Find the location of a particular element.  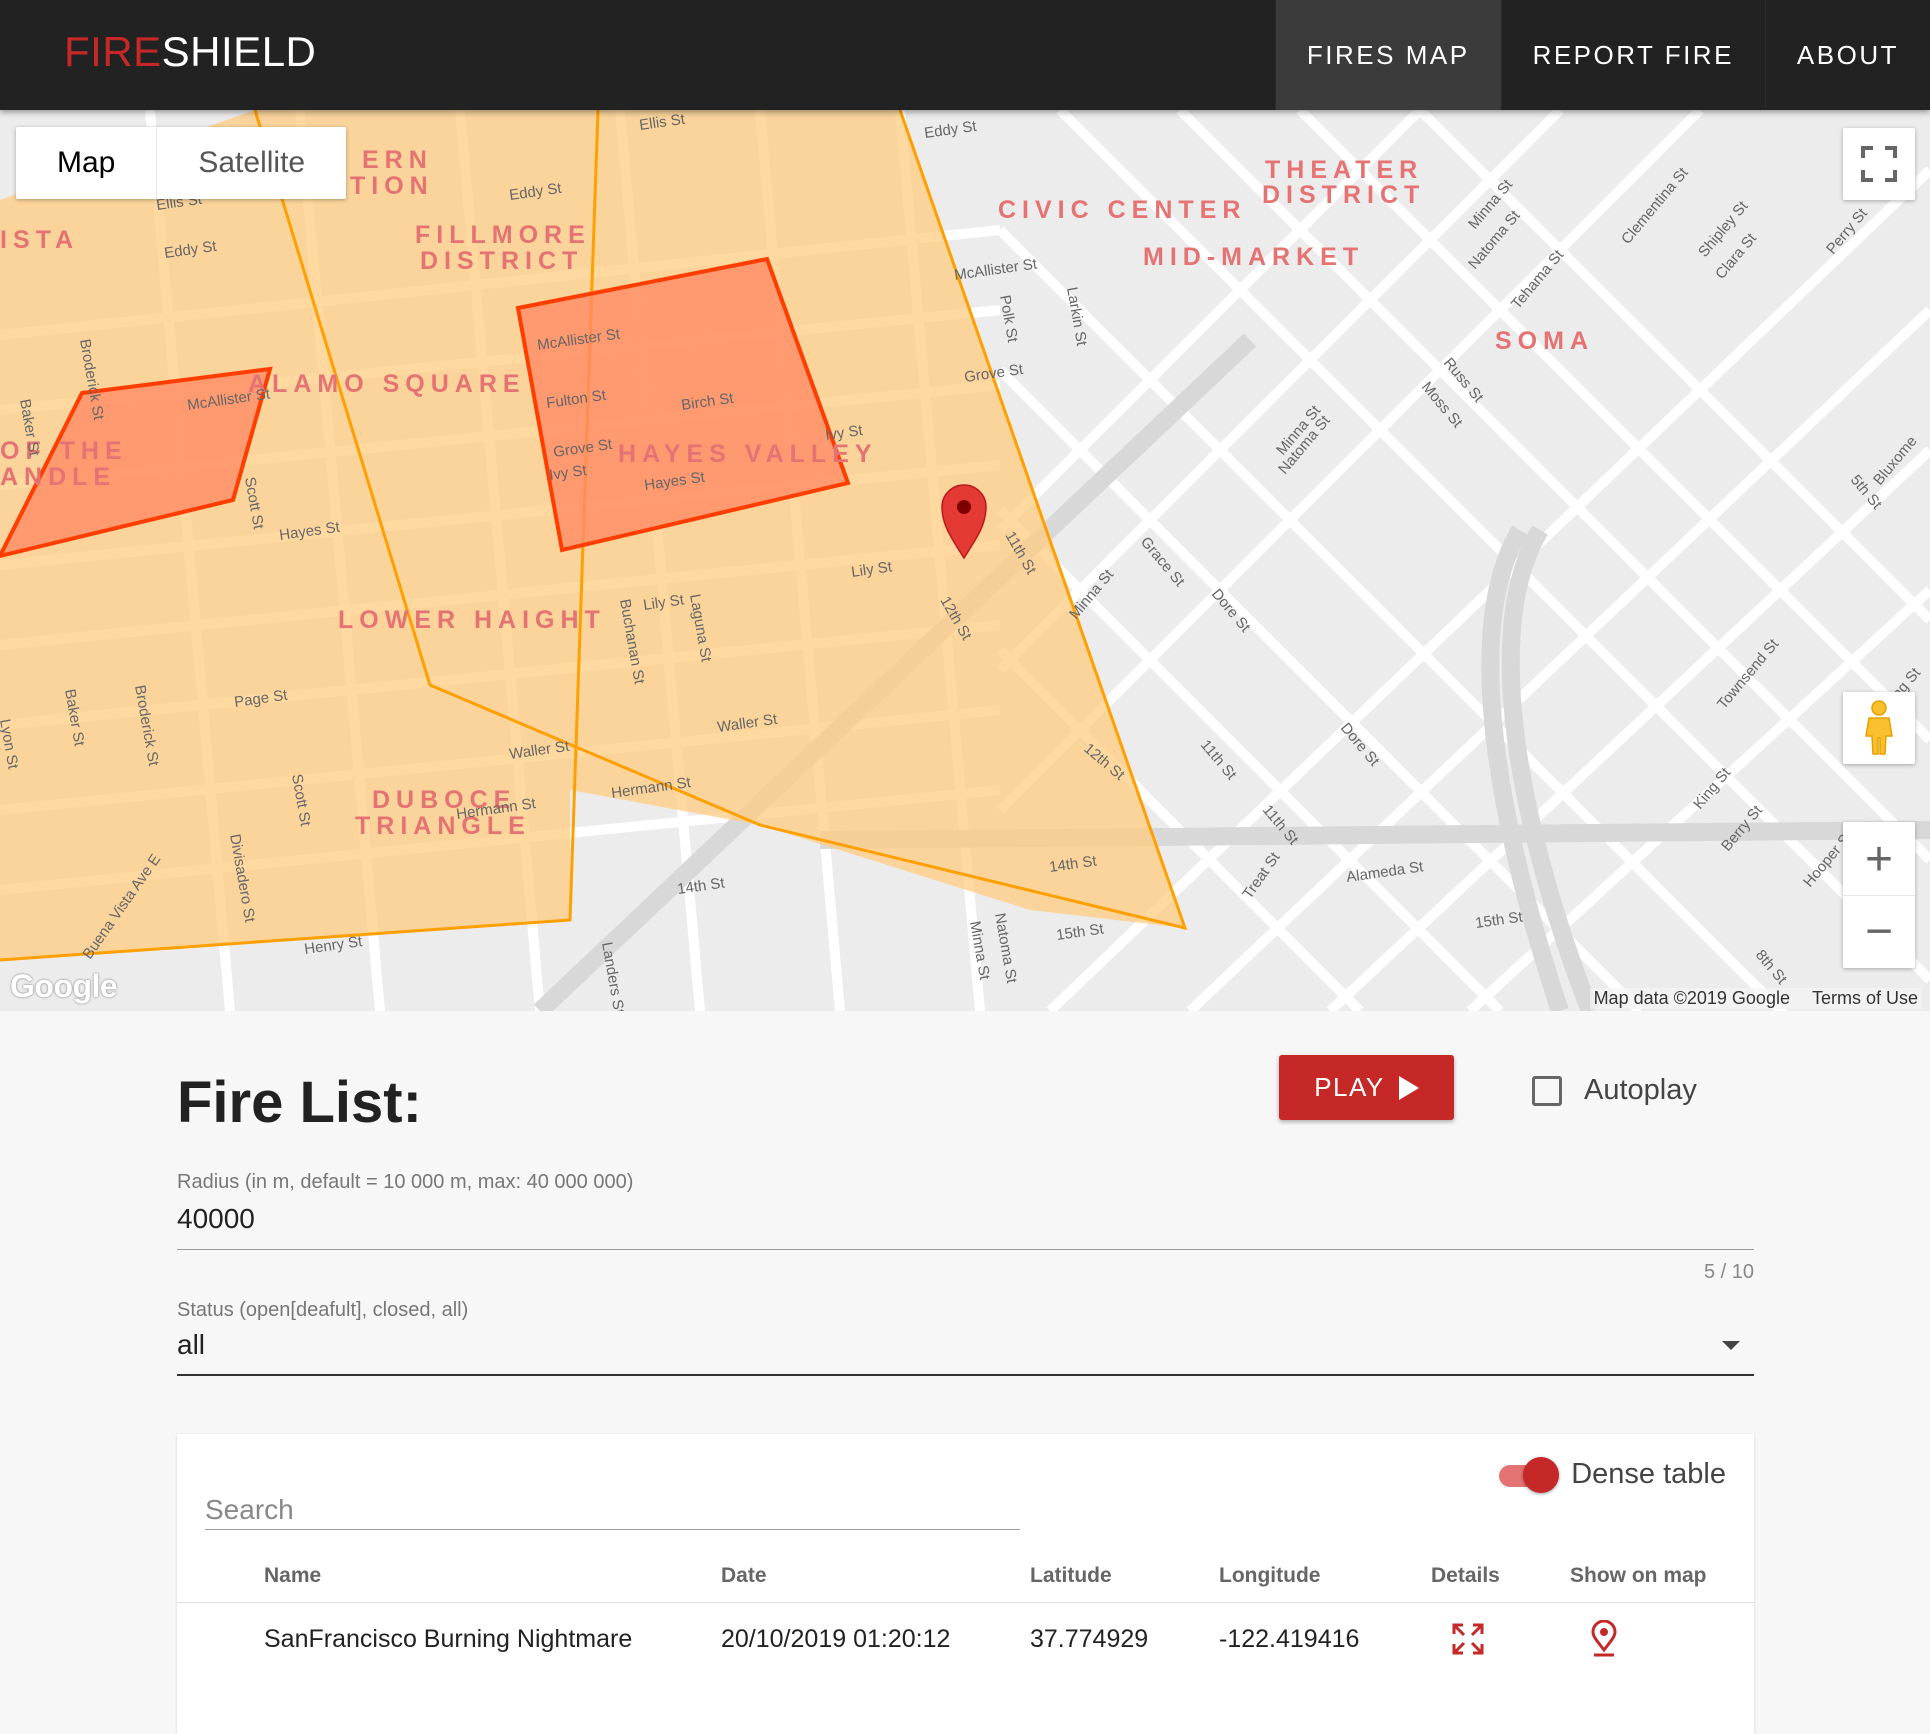

toggle-thumb is located at coordinates (1541, 1474).